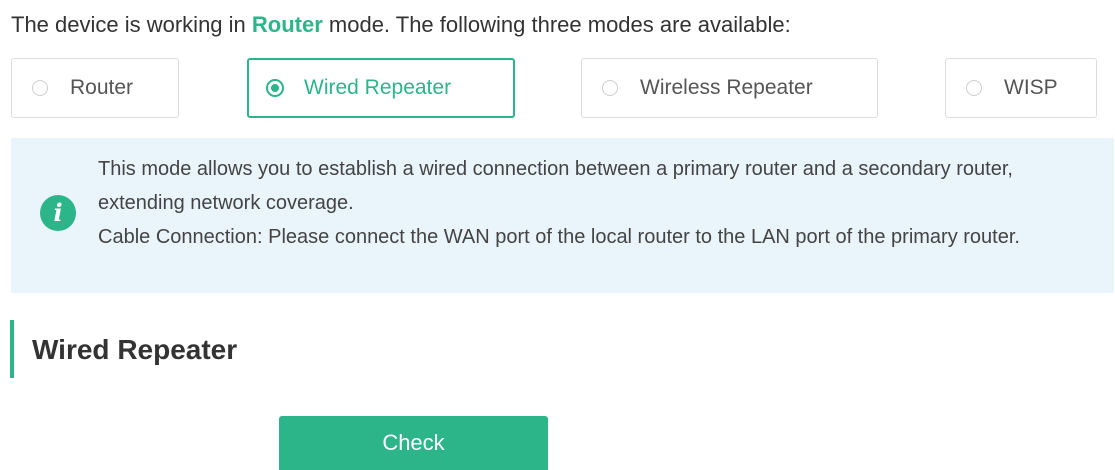  Describe the element at coordinates (378, 87) in the screenshot. I see `mode-option-label: Wired Repeater` at that location.